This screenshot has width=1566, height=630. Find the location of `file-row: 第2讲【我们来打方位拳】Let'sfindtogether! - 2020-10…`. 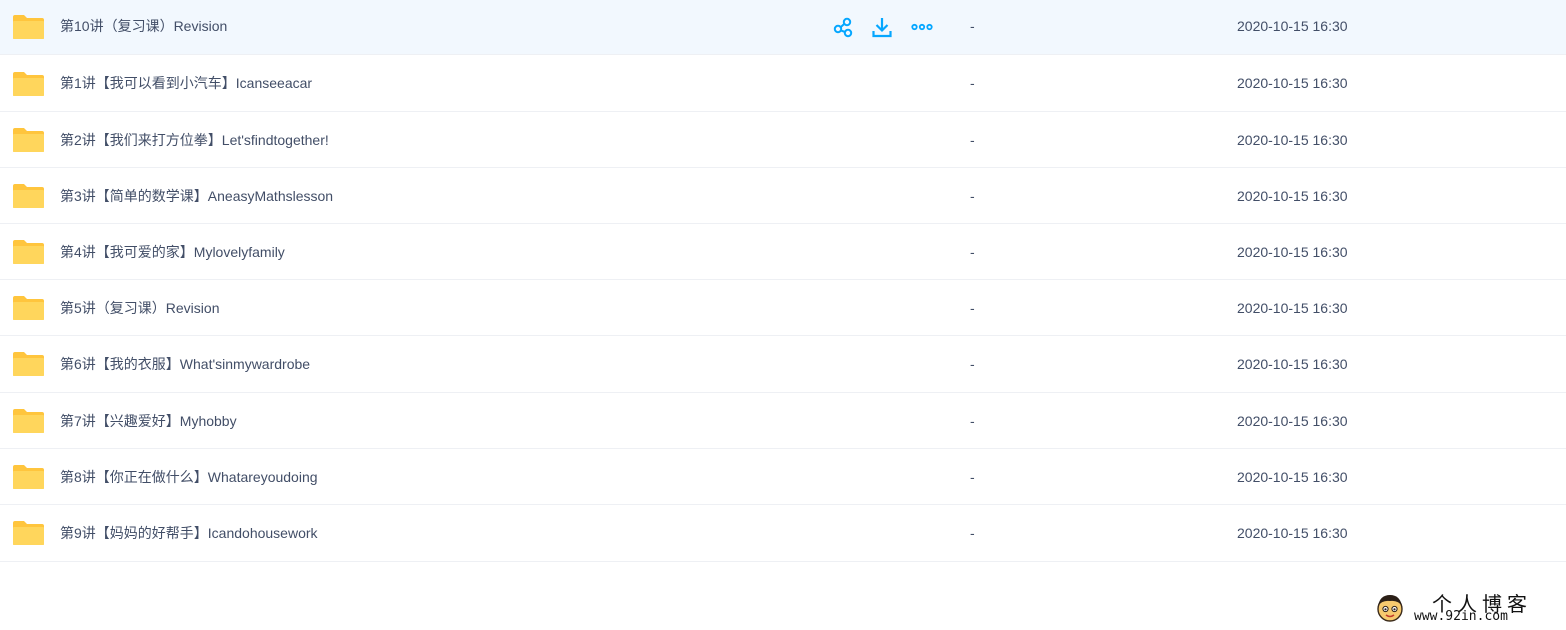

file-row: 第2讲【我们来打方位拳】Let'sfindtogether! - 2020-10… is located at coordinates (783, 140).